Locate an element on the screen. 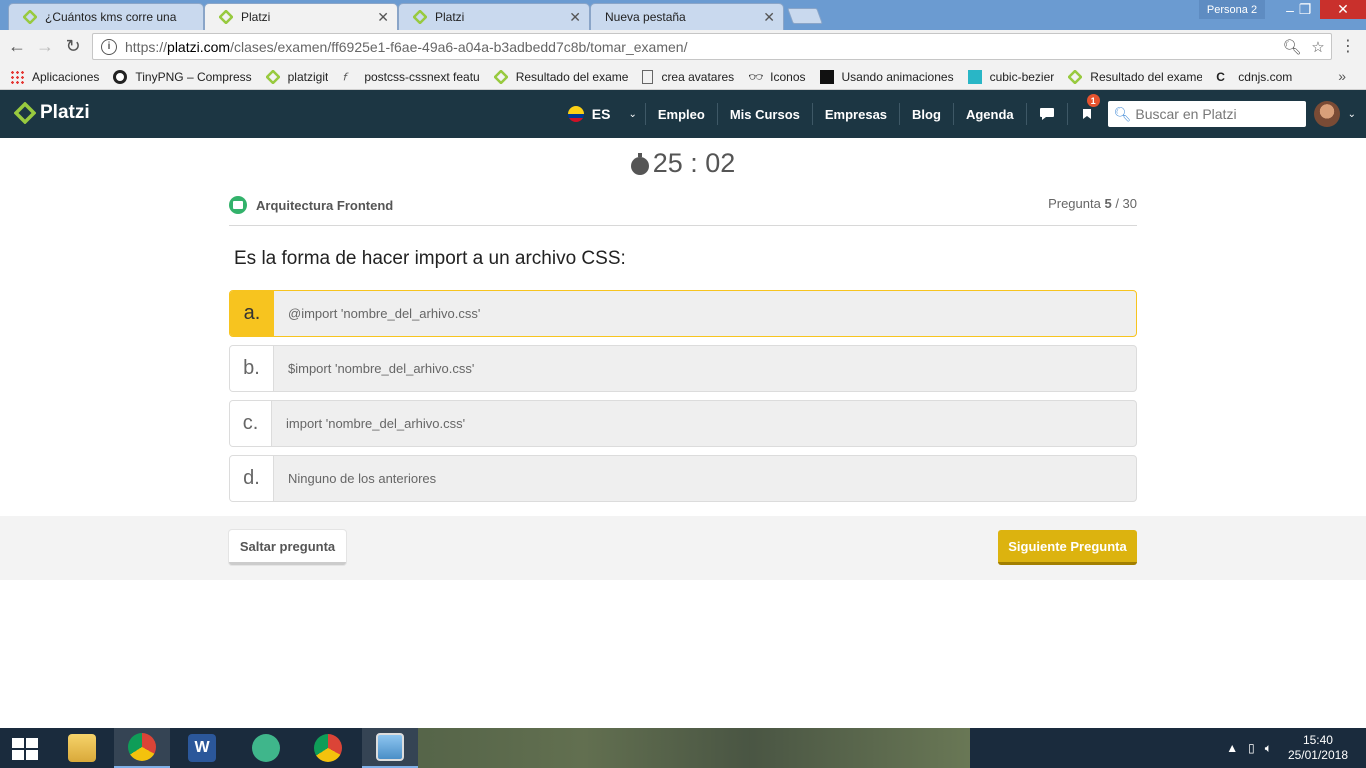  bookmark-resultado: Resultado del exame is located at coordinates (560, 76).